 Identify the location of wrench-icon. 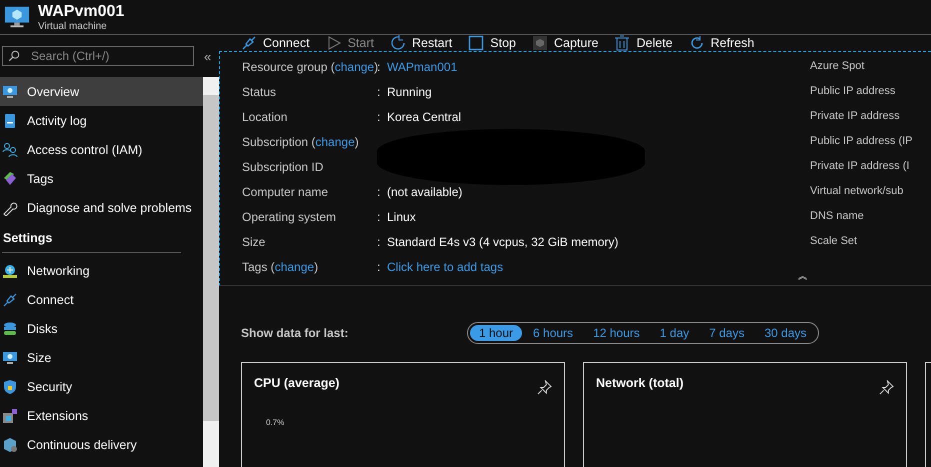
(10, 208).